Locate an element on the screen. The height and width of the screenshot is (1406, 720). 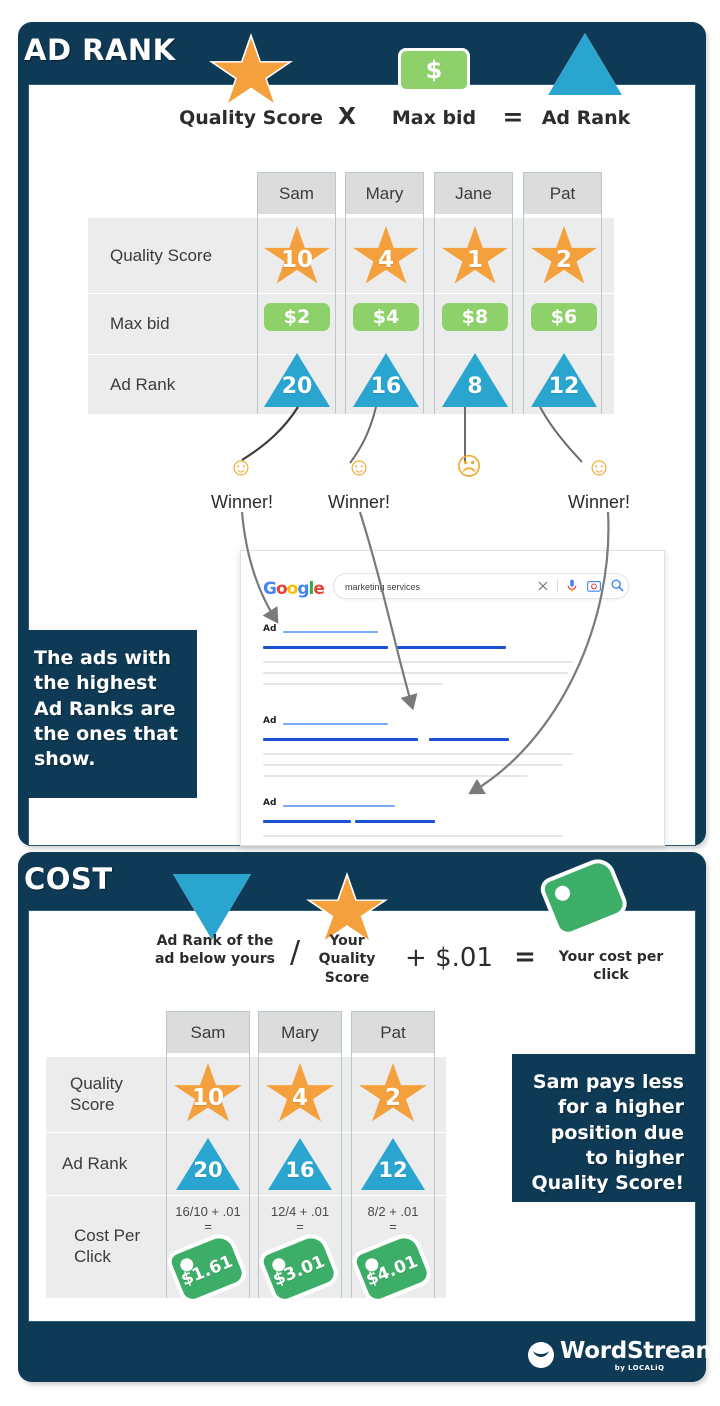
cpc-equals-mary: = is located at coordinates (300, 1226).